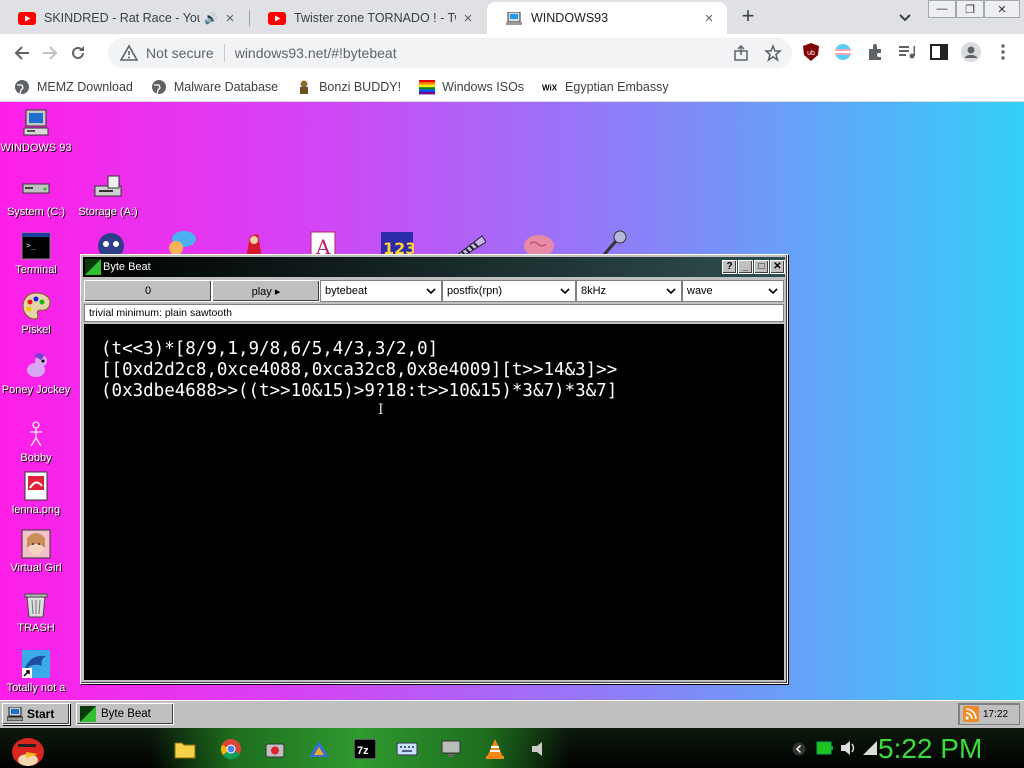 This screenshot has height=768, width=1024. I want to click on start-button: Start, so click(36, 714).